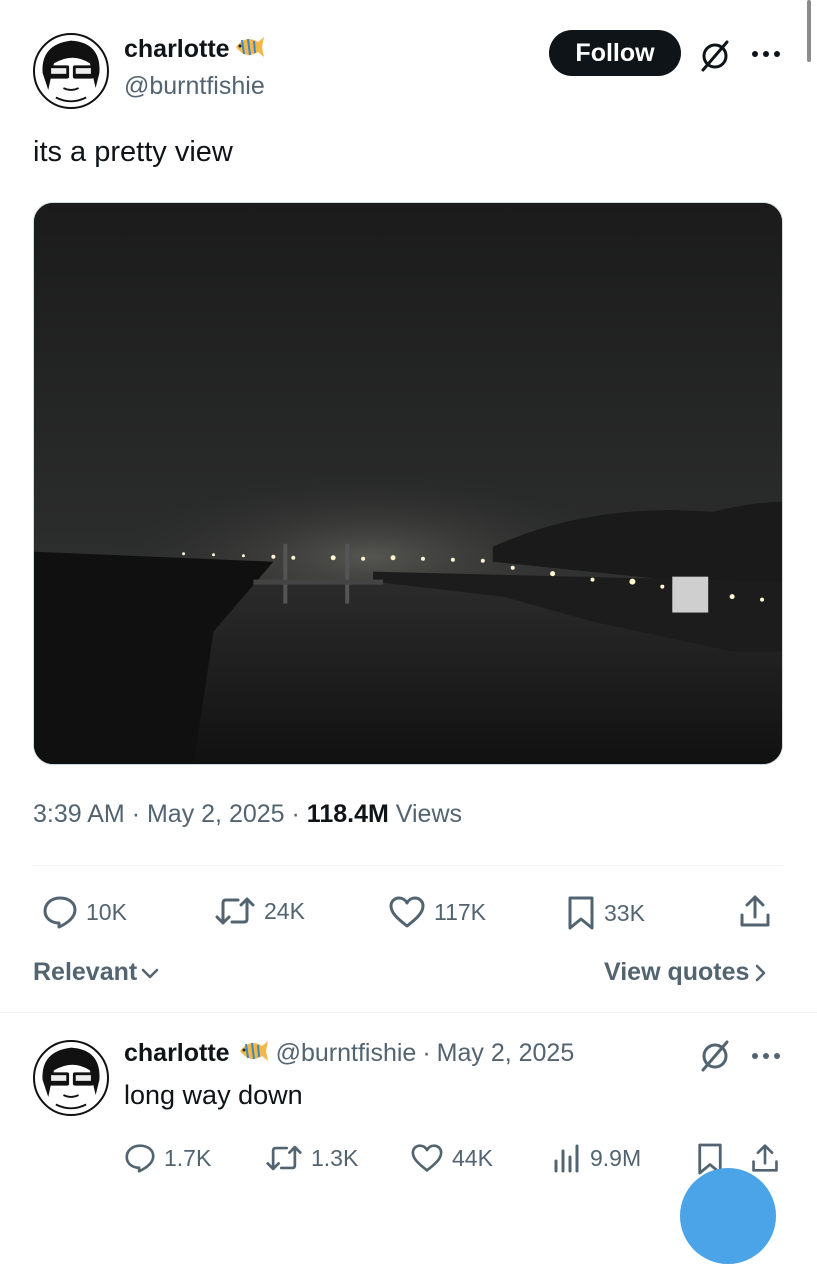  Describe the element at coordinates (213, 1095) in the screenshot. I see `reply-text: long way down` at that location.